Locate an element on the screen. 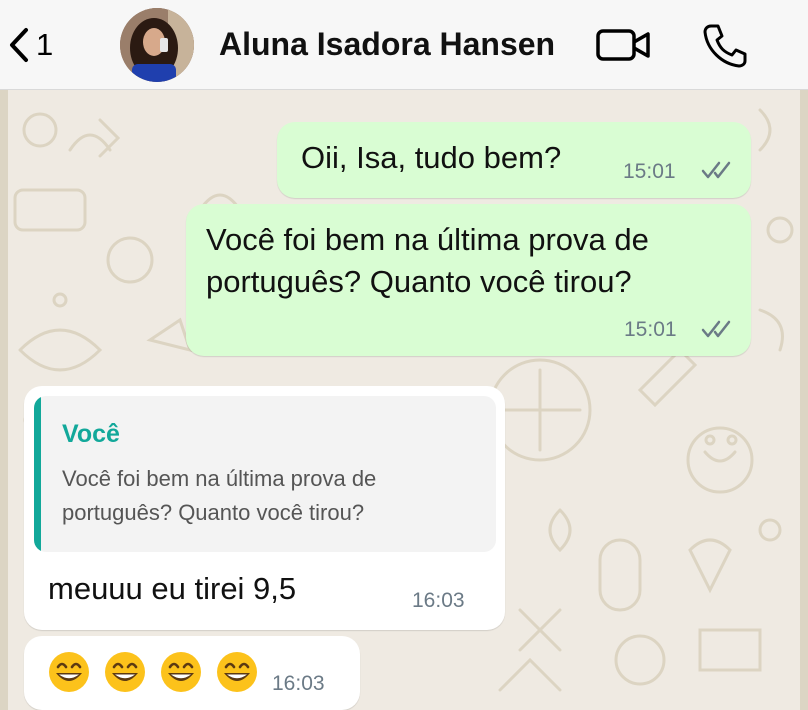 This screenshot has width=808, height=710. video-call-button is located at coordinates (625, 47).